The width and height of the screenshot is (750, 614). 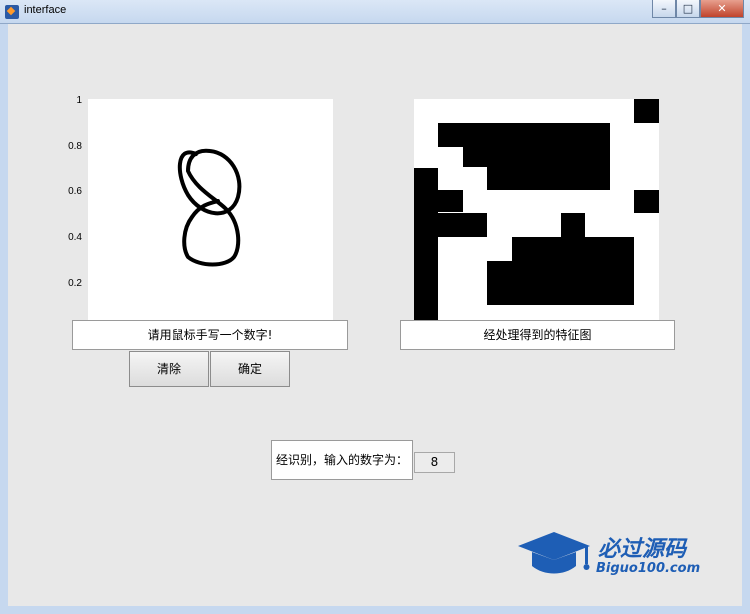 I want to click on clear-button: 清除, so click(x=169, y=369).